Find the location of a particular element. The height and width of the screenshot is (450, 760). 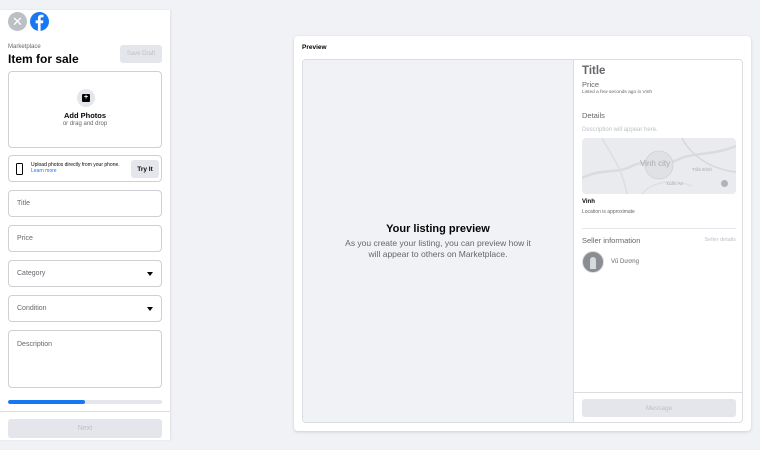

breadcrumb: Marketplace is located at coordinates (24, 47).